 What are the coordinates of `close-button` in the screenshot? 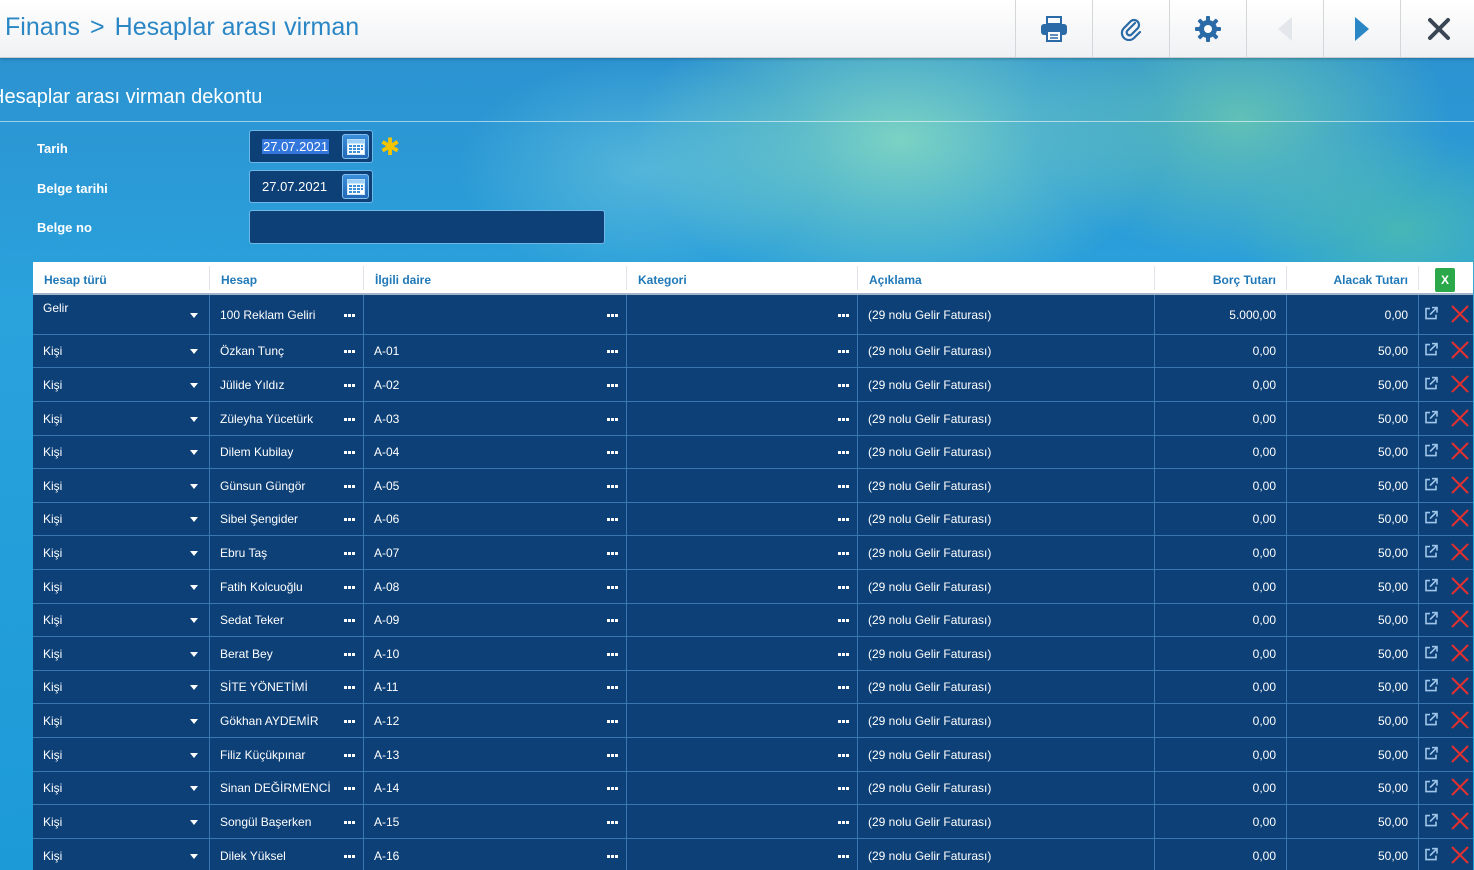 It's located at (1437, 28).